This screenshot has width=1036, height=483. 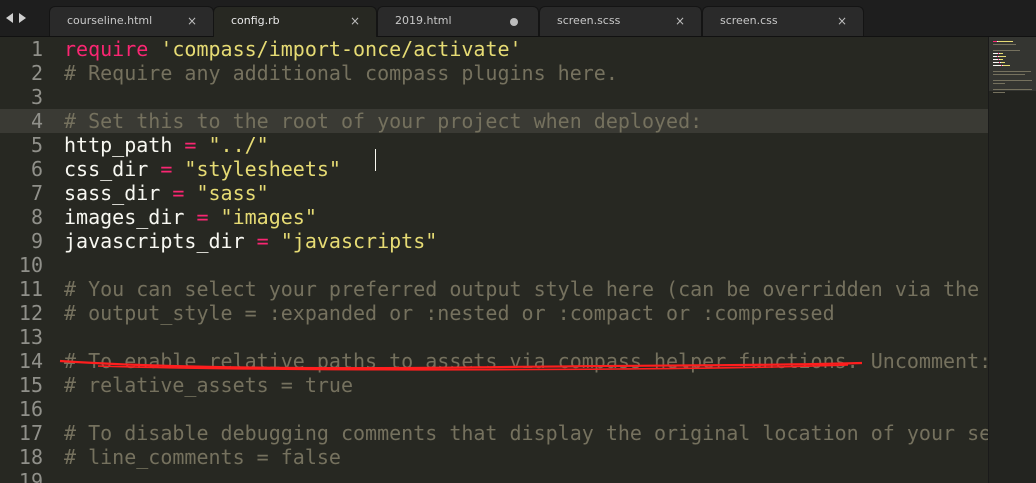 What do you see at coordinates (494, 145) in the screenshot?
I see `code-line: 5 http_path = "../"` at bounding box center [494, 145].